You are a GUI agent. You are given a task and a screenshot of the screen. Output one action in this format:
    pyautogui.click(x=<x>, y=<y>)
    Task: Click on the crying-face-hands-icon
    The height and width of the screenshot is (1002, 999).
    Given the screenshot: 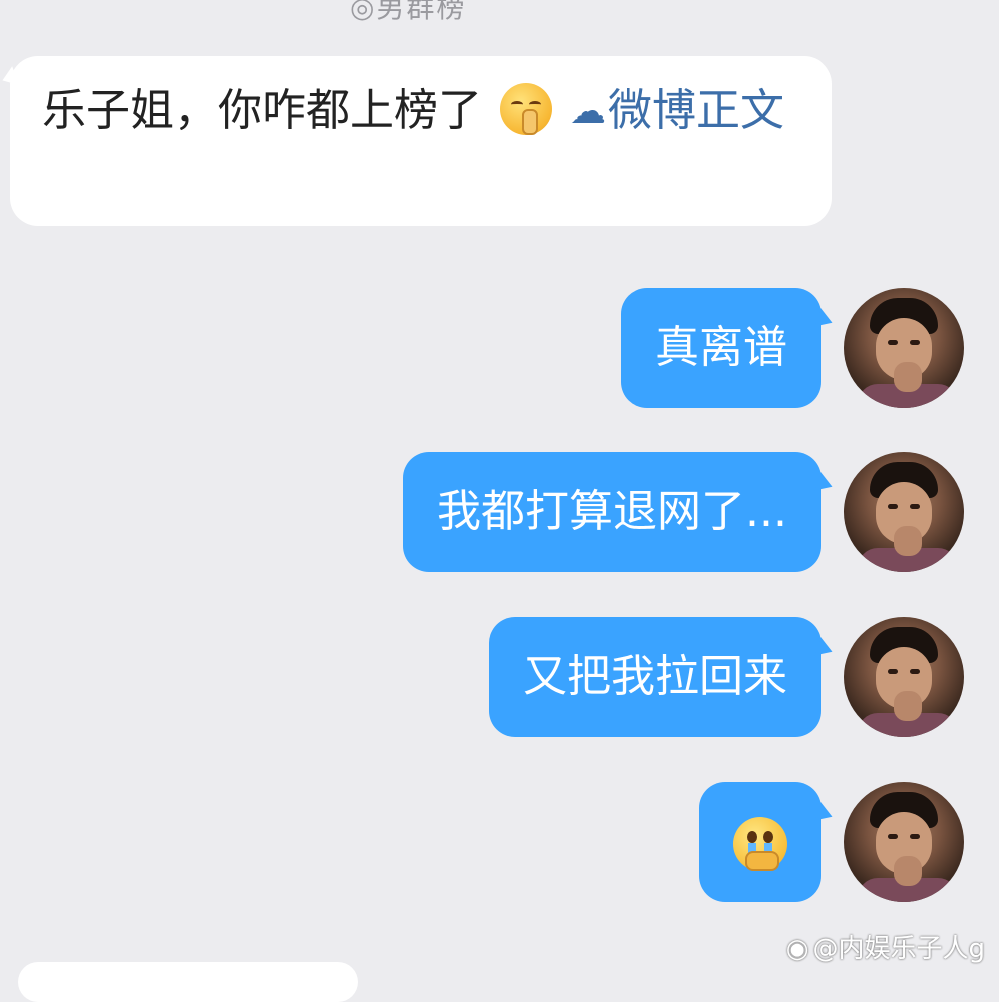 What is the action you would take?
    pyautogui.click(x=760, y=844)
    